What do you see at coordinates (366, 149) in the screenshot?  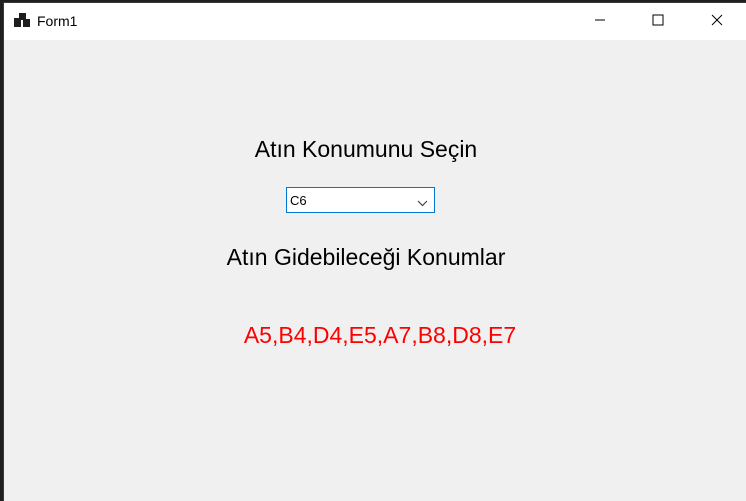 I see `select-position-label: Atın Konumunu Seçin` at bounding box center [366, 149].